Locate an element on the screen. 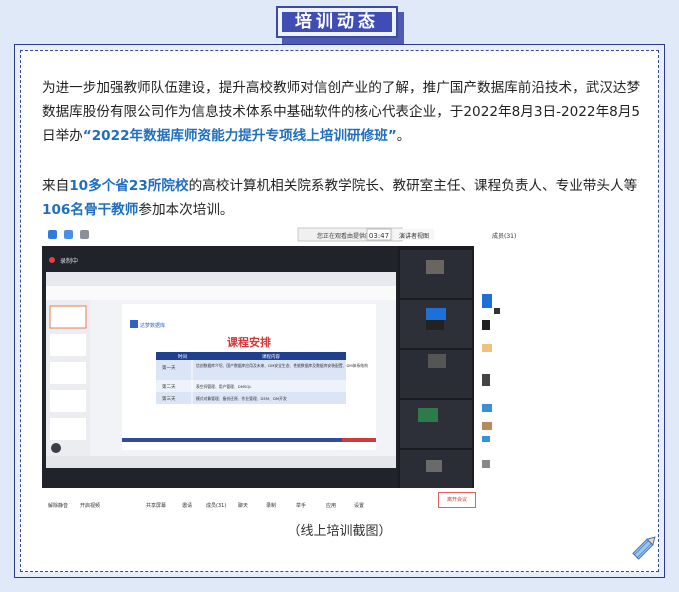 This screenshot has height=592, width=679. row3-content: 模式对象管理、备份还原、作业管理、DEM、DM开发 is located at coordinates (241, 398).